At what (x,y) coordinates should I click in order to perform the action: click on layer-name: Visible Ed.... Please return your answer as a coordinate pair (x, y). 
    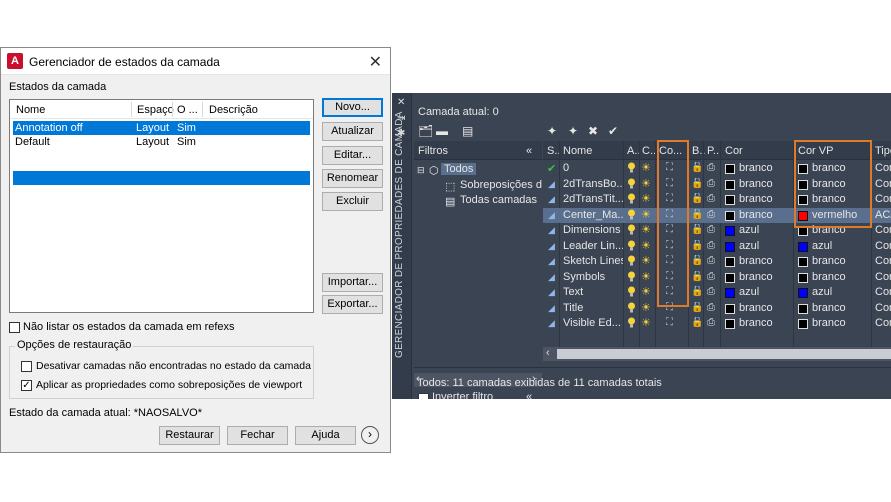
    Looking at the image, I should click on (593, 323).